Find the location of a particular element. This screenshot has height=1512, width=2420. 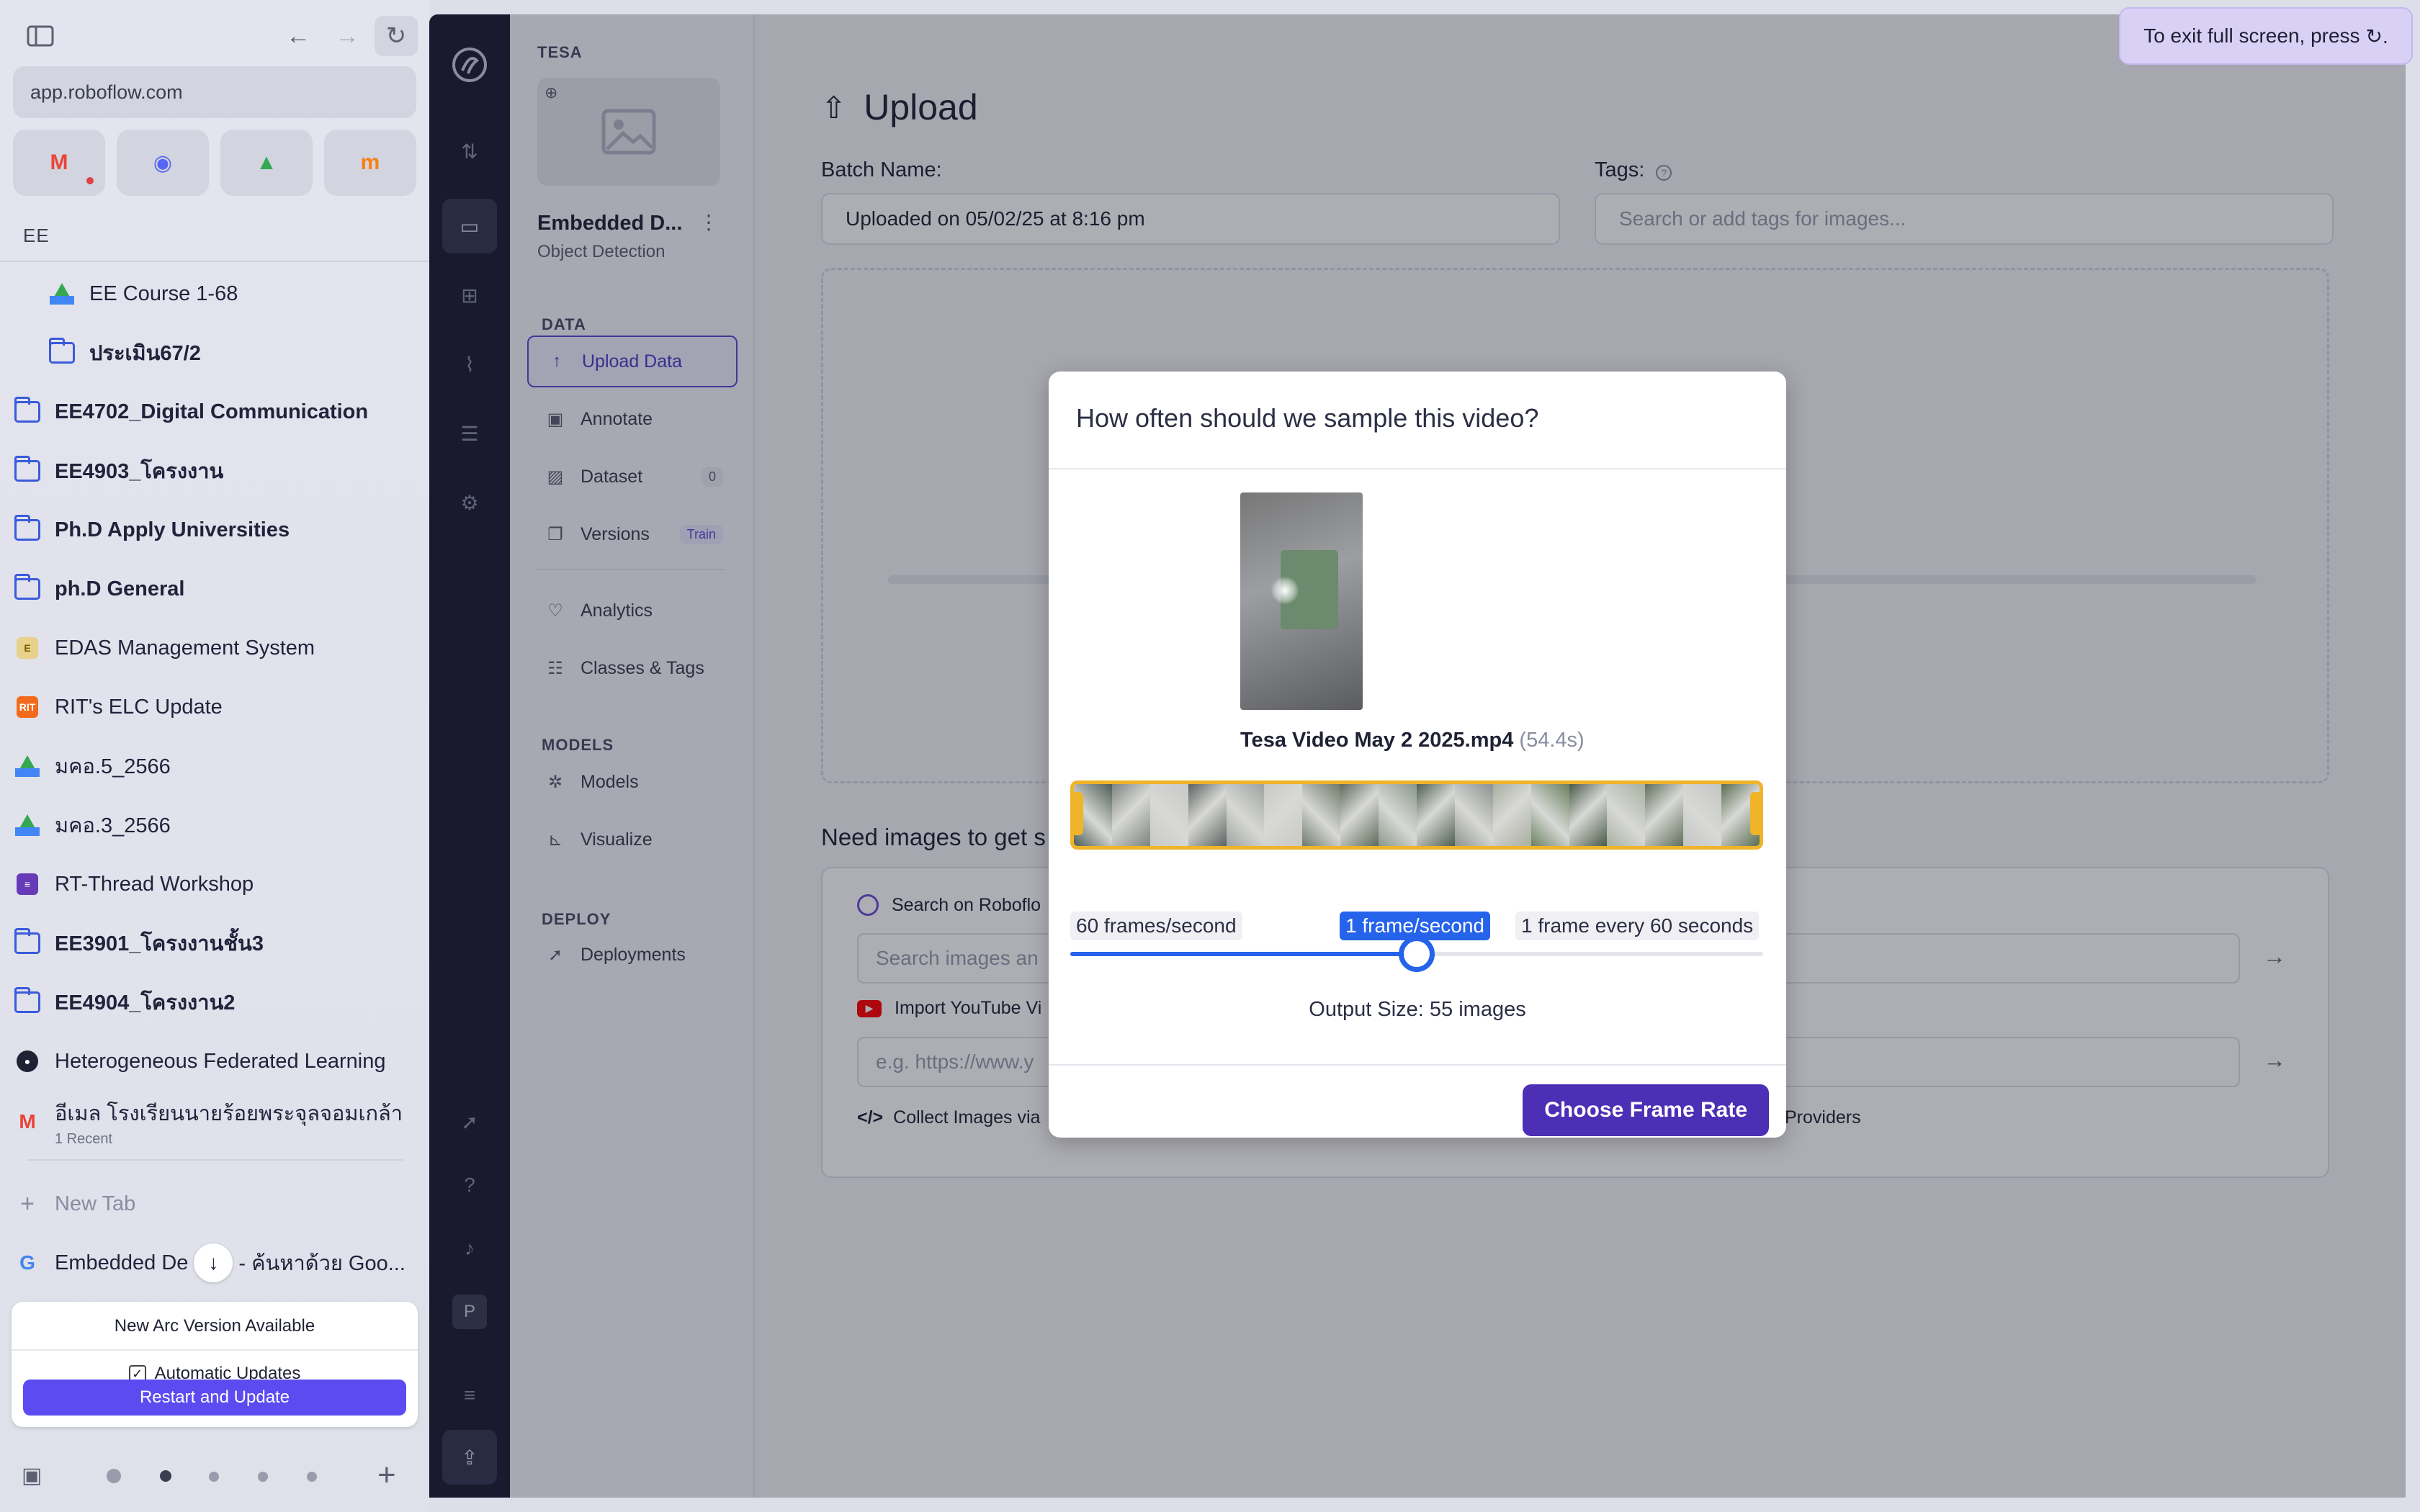

sidebar-item: EE4904_โครงงาน2 is located at coordinates (214, 1002).